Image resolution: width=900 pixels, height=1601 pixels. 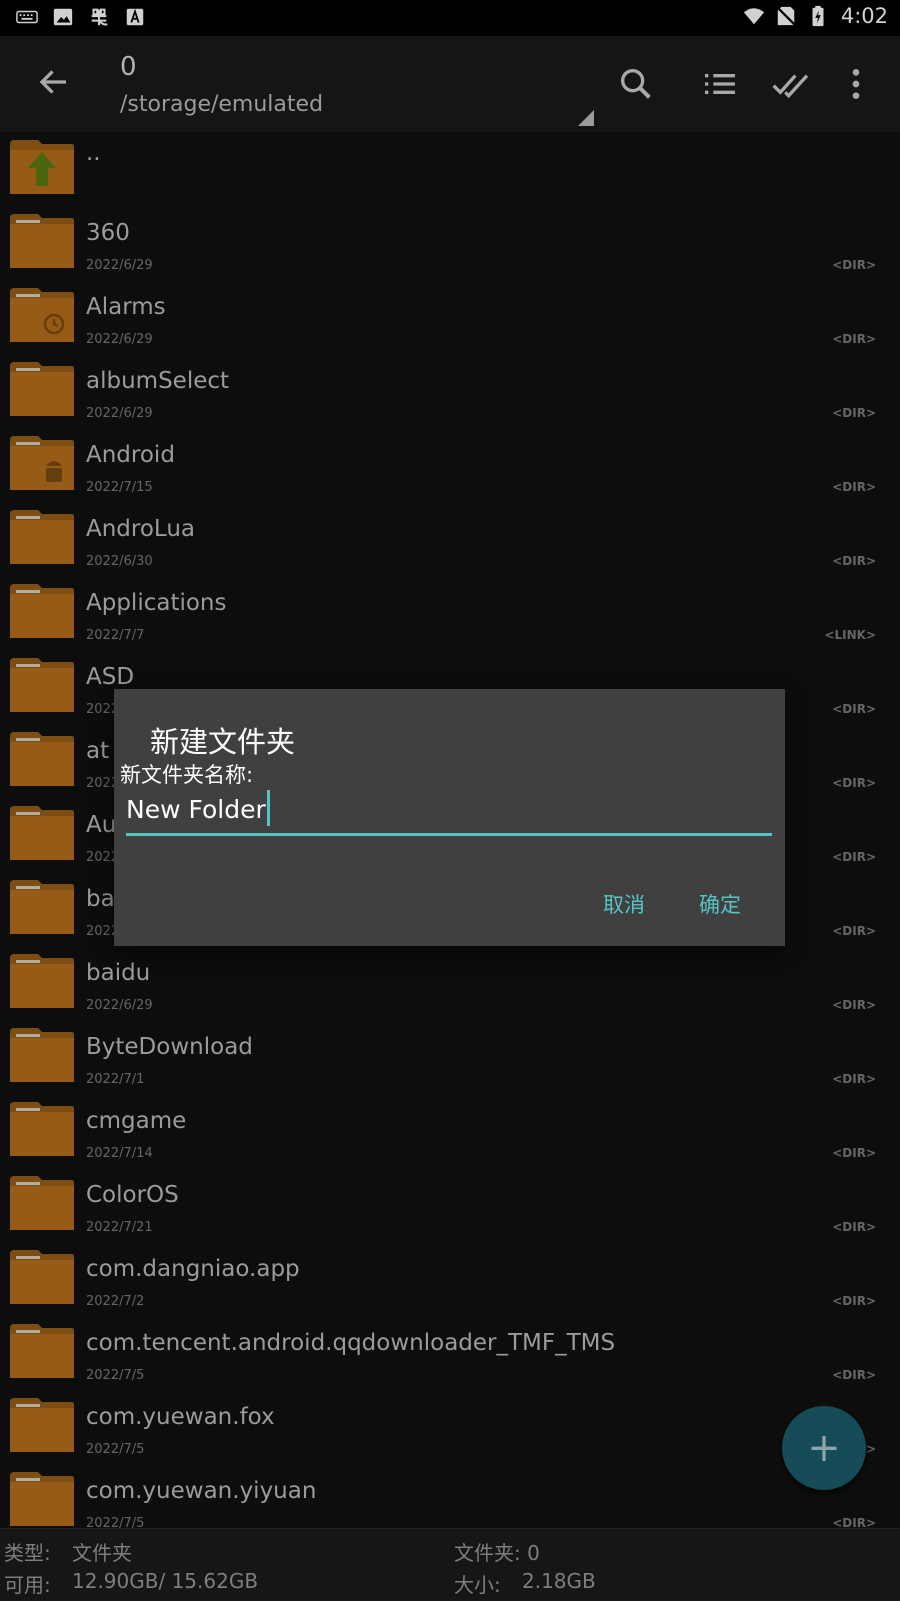 What do you see at coordinates (119, 561) in the screenshot?
I see `file-date: 2022/6/30` at bounding box center [119, 561].